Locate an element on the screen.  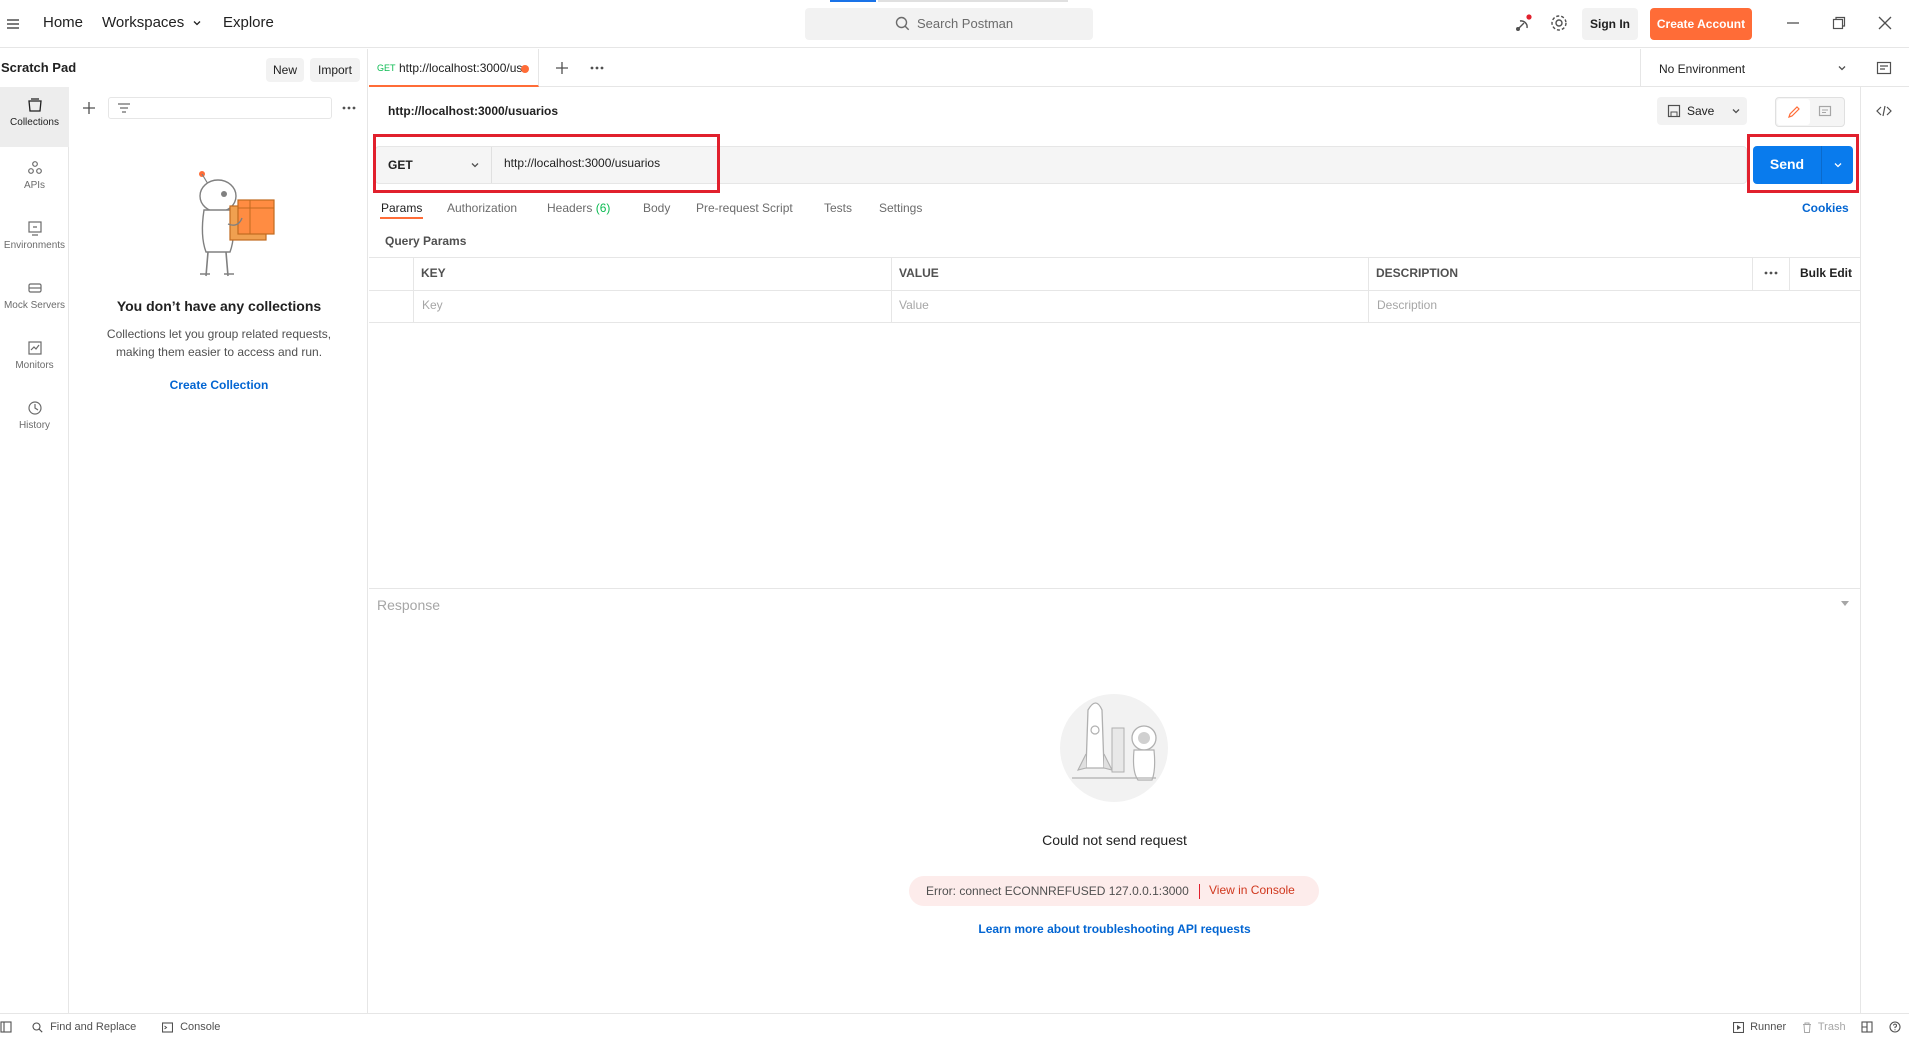
nav-workspaces: Workspaces is located at coordinates (152, 22).